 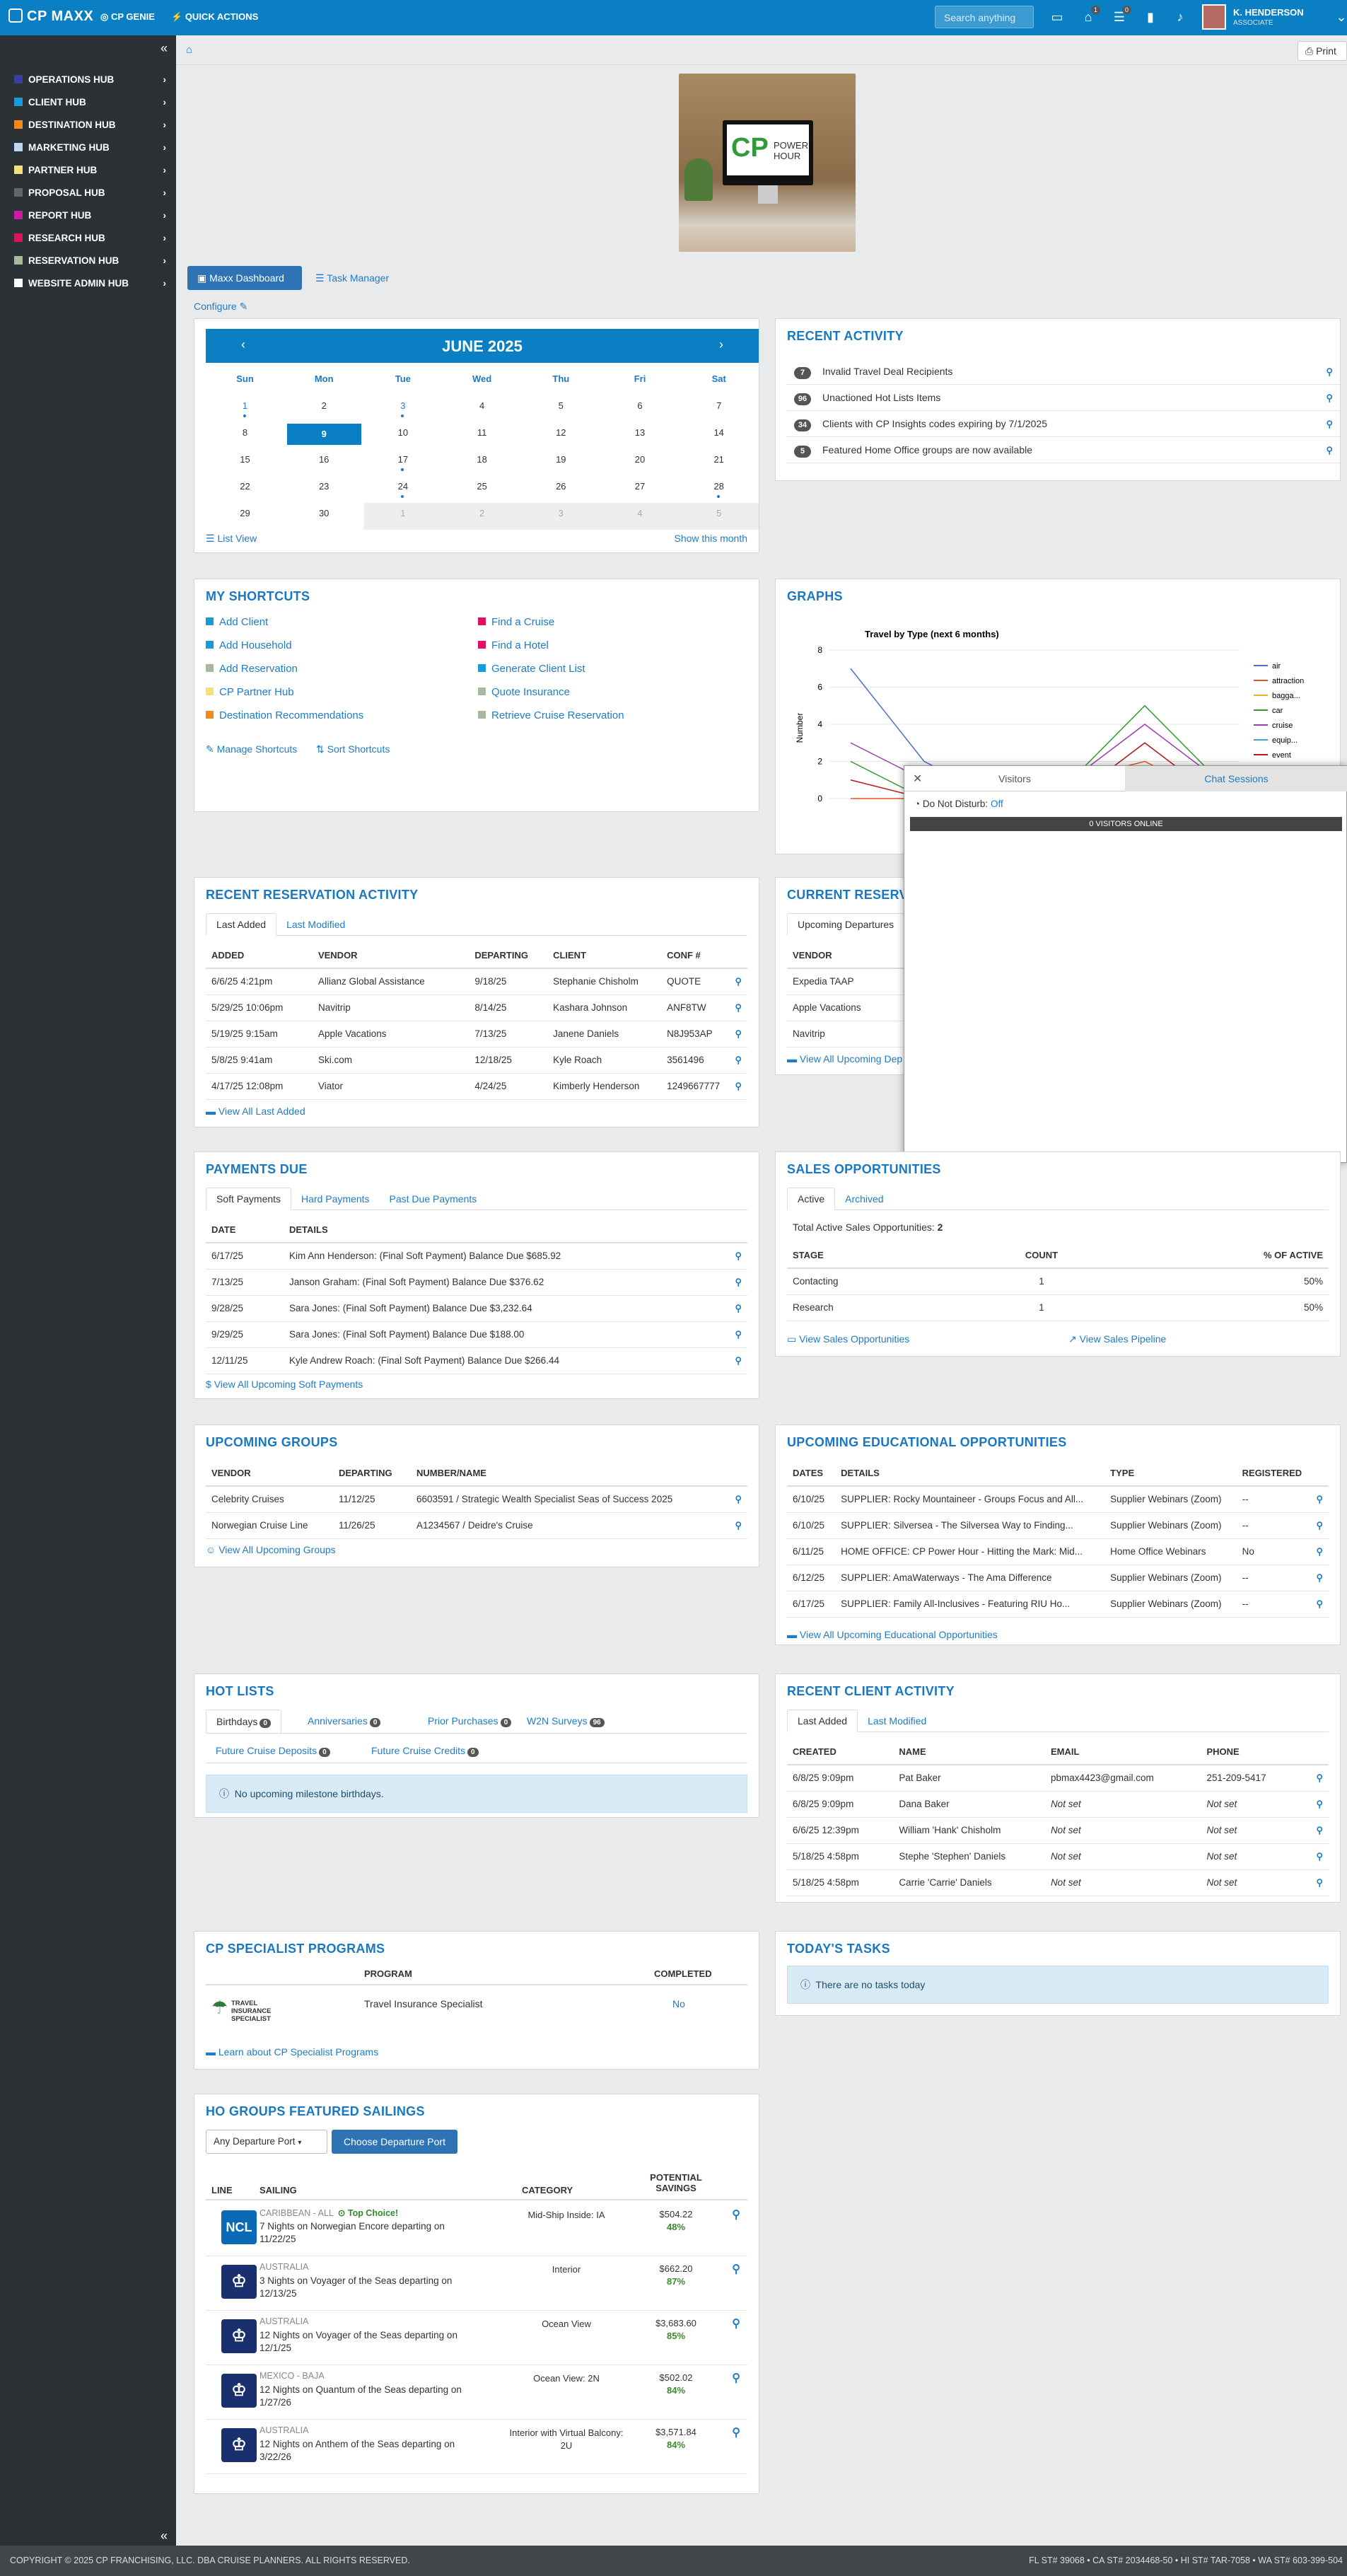 I want to click on calendar-day: 4, so click(x=640, y=516).